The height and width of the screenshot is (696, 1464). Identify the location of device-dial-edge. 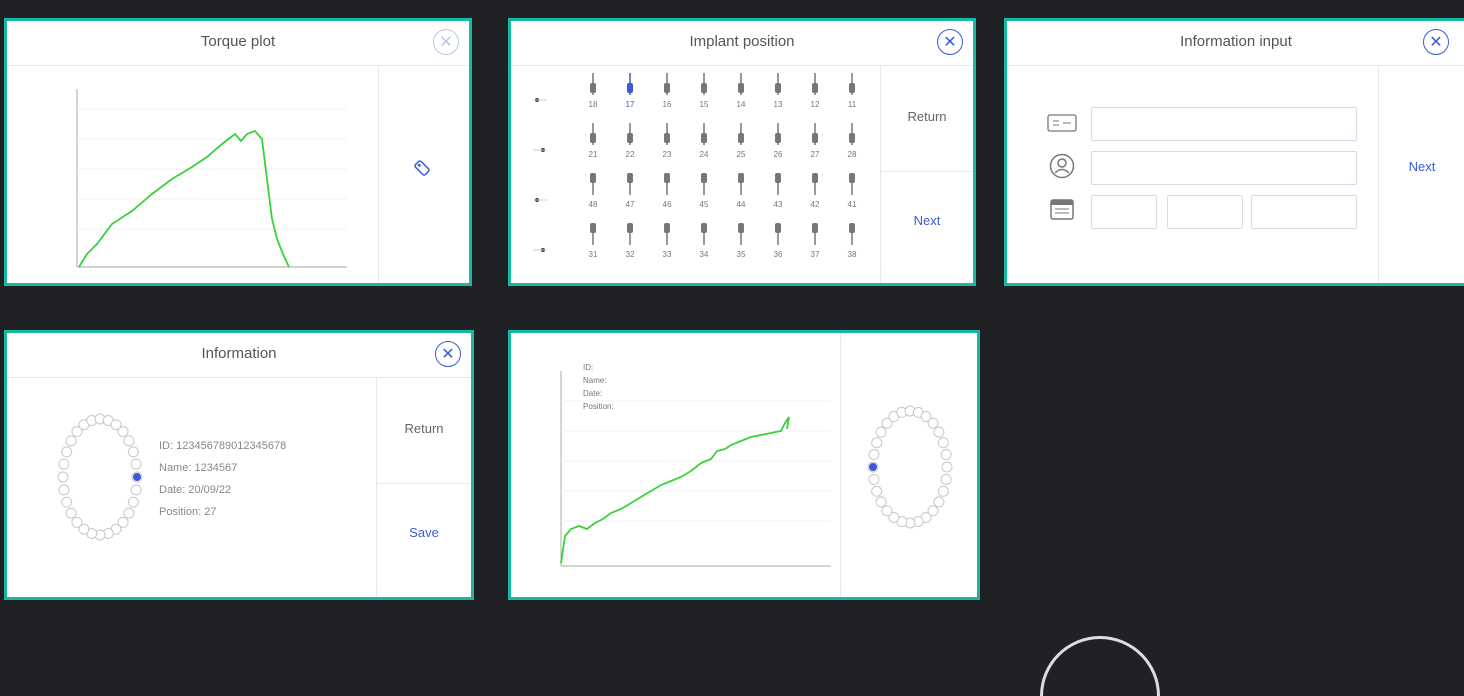
(1100, 666).